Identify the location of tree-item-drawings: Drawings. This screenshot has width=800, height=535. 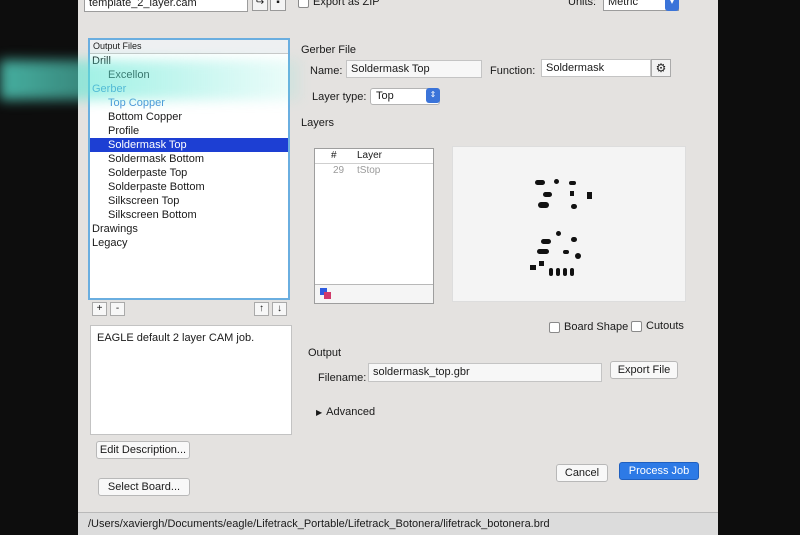
(189, 229).